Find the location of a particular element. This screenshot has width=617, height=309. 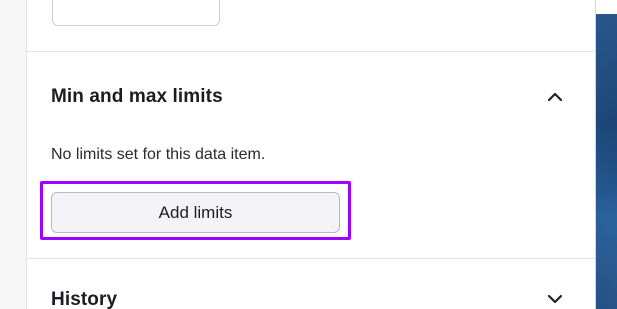

no-limits-message: No limits set for this data item. is located at coordinates (158, 154).